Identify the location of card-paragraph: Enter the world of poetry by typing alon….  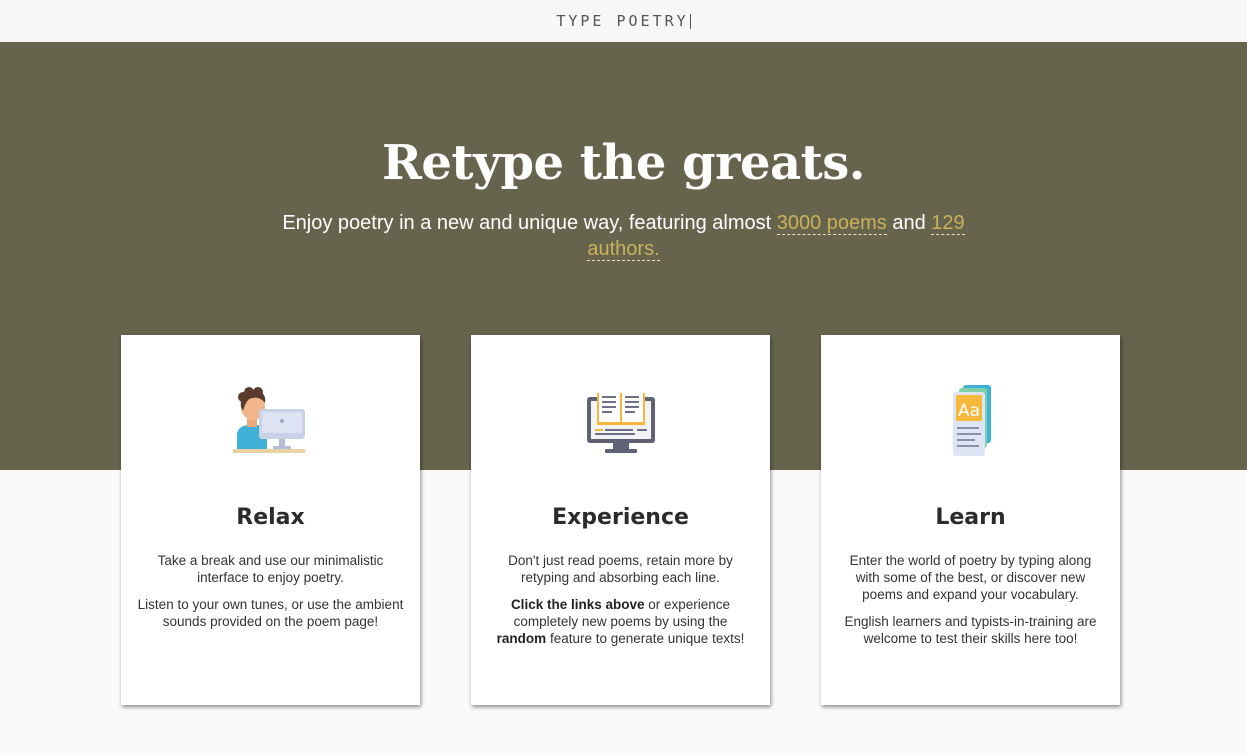
(970, 577).